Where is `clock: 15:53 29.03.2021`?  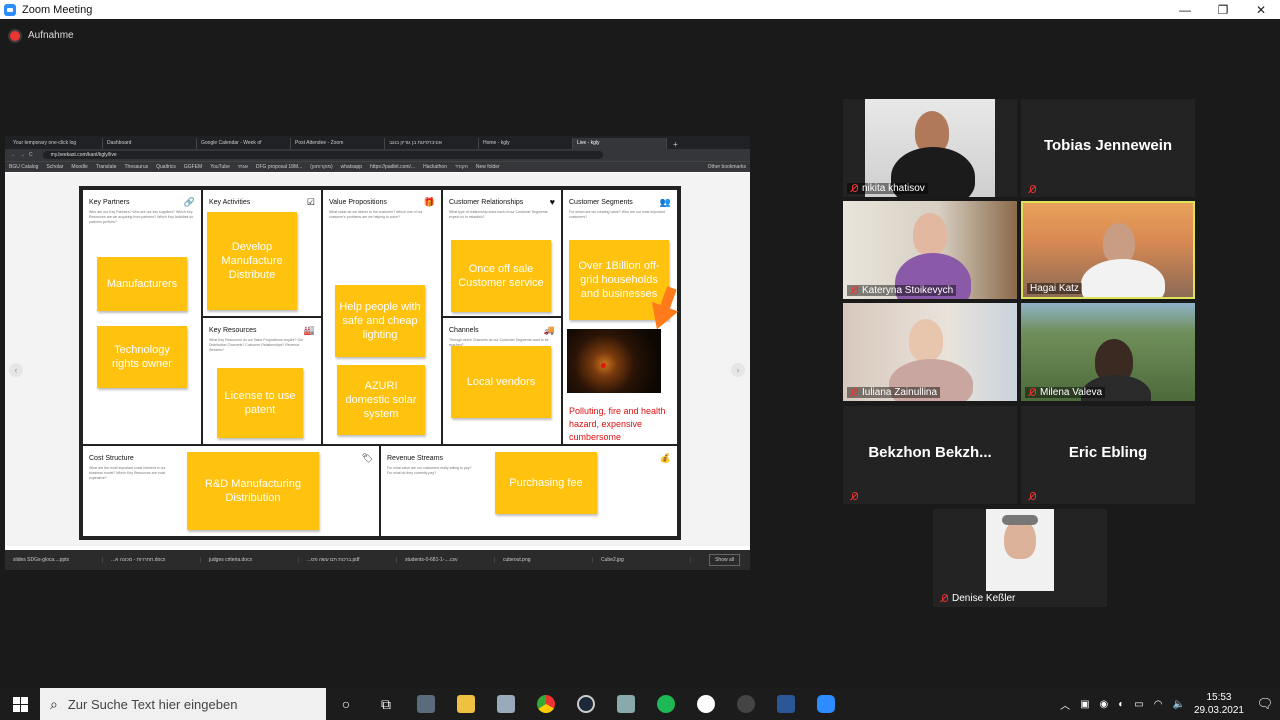
clock: 15:53 29.03.2021 is located at coordinates (1219, 704).